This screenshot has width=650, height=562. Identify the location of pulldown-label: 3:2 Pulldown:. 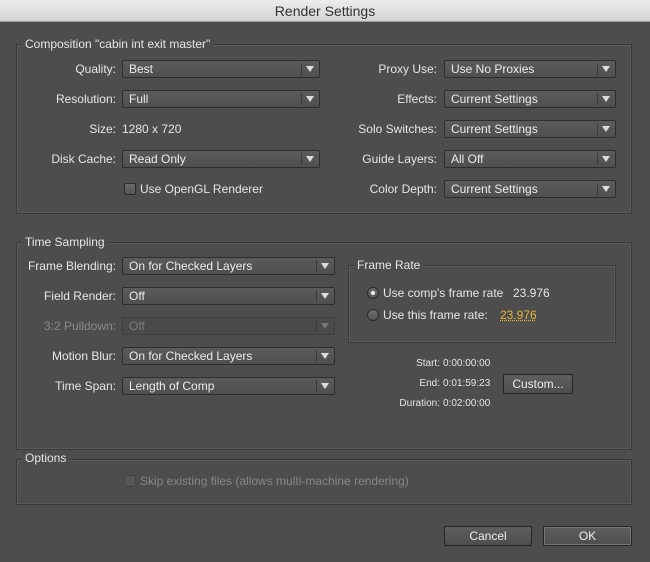
(79, 326).